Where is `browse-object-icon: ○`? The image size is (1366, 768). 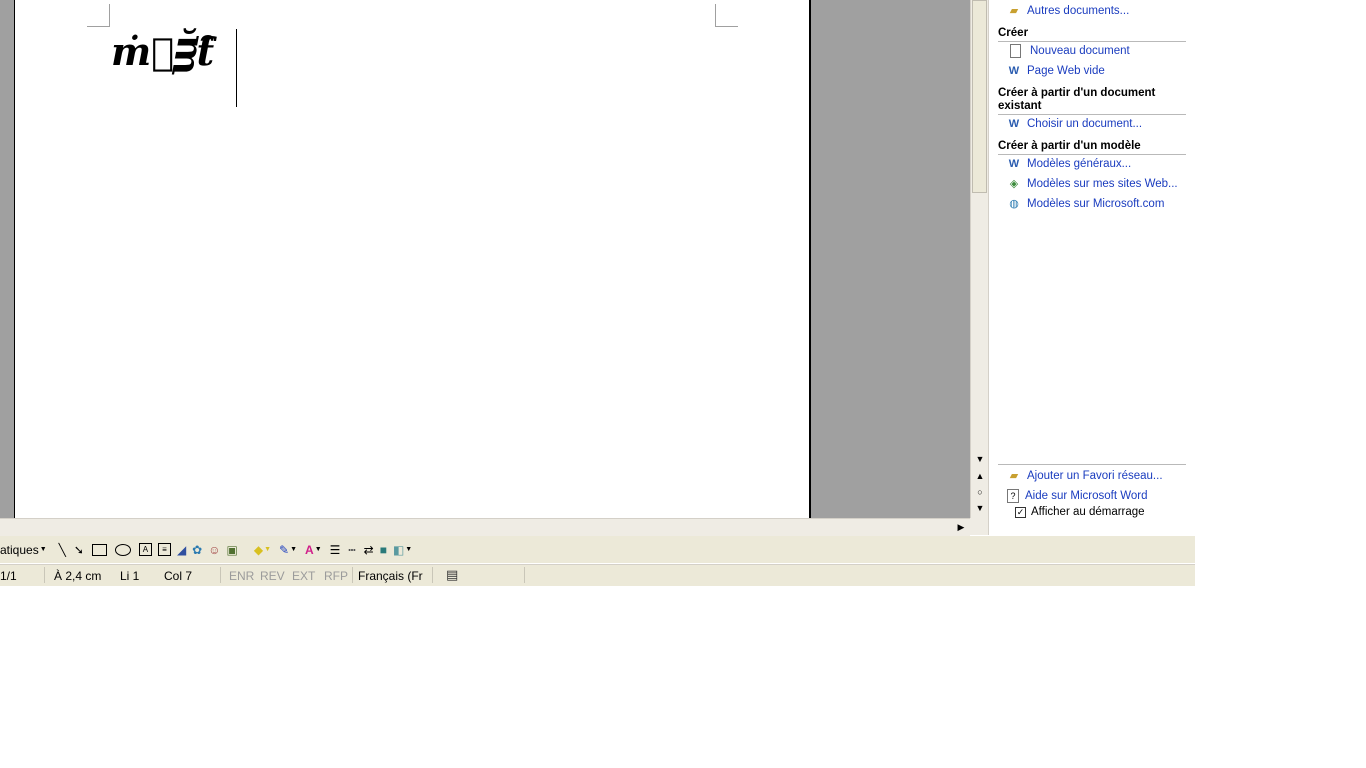 browse-object-icon: ○ is located at coordinates (980, 492).